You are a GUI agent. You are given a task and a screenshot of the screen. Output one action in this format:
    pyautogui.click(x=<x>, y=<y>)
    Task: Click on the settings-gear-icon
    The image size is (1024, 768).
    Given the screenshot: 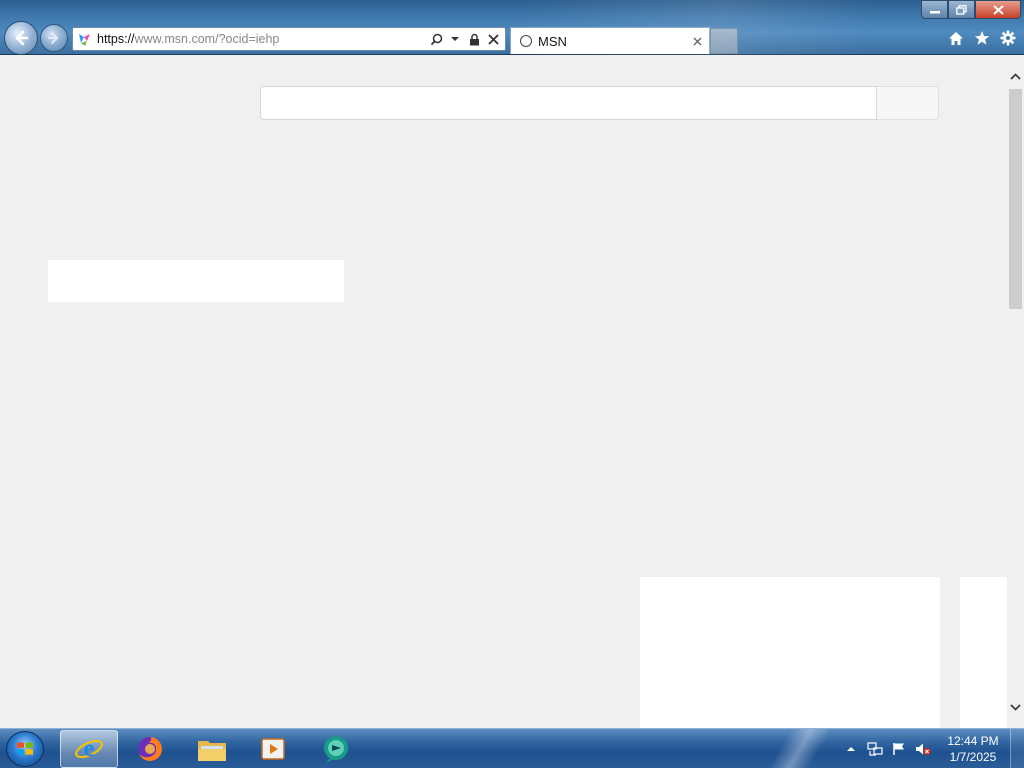 What is the action you would take?
    pyautogui.click(x=1008, y=38)
    